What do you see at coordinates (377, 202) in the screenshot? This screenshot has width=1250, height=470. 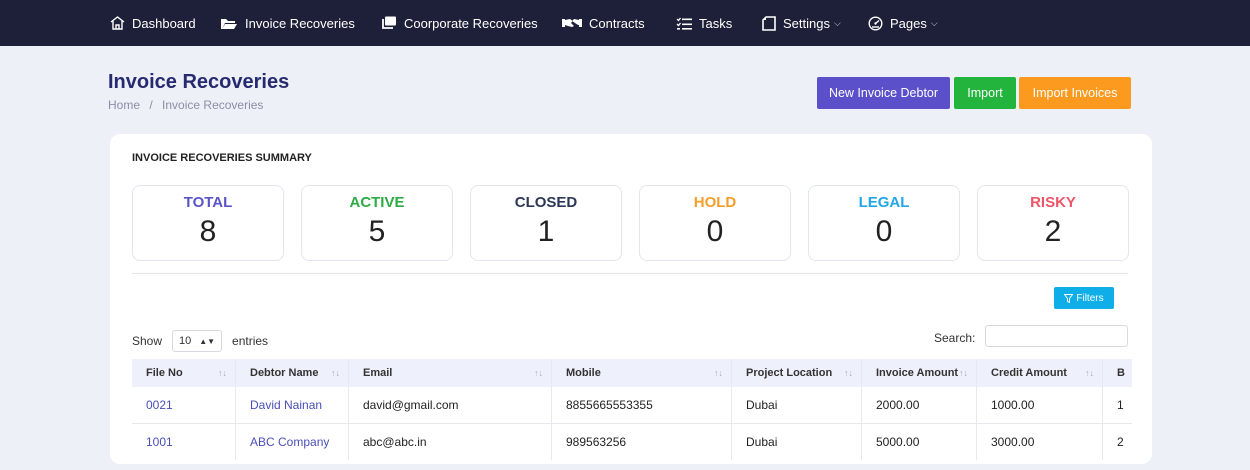 I see `stat-label: ACTIVE` at bounding box center [377, 202].